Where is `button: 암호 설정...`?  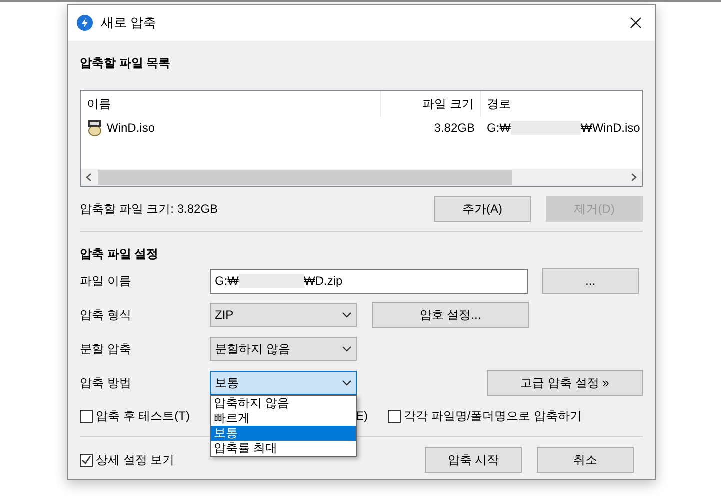
button: 암호 설정... is located at coordinates (450, 315).